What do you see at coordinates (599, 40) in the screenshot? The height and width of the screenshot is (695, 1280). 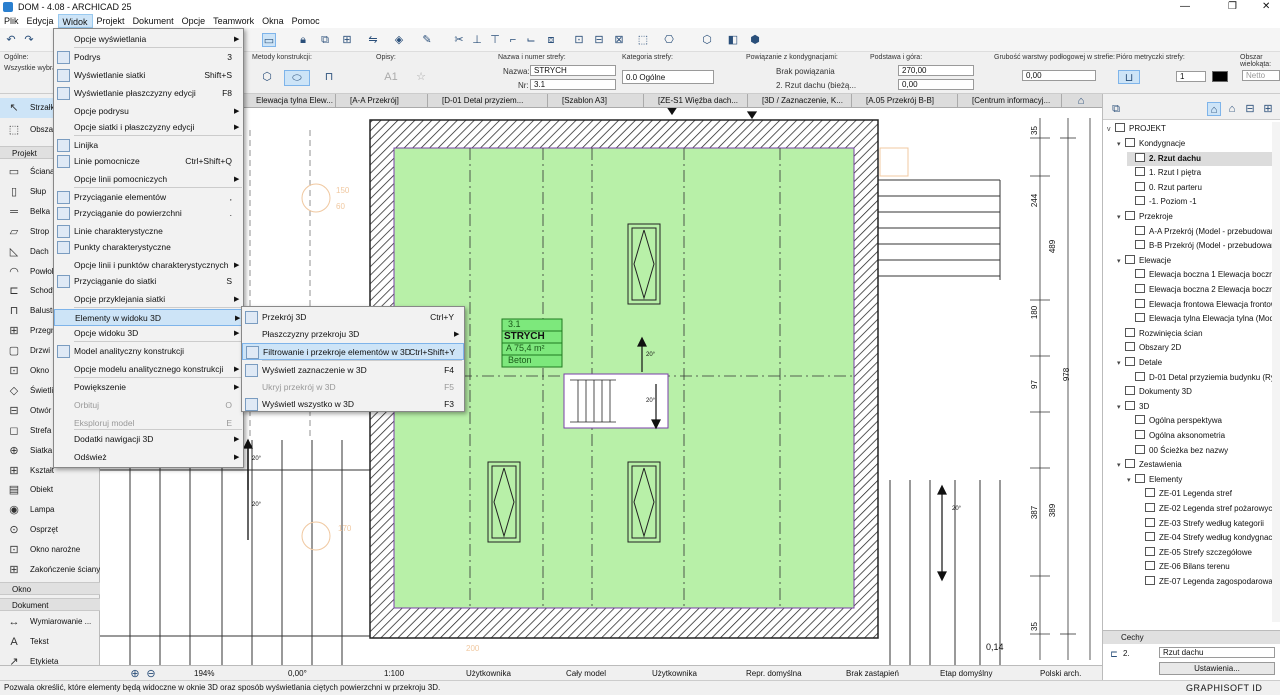 I see `edit-icon: ⊟` at bounding box center [599, 40].